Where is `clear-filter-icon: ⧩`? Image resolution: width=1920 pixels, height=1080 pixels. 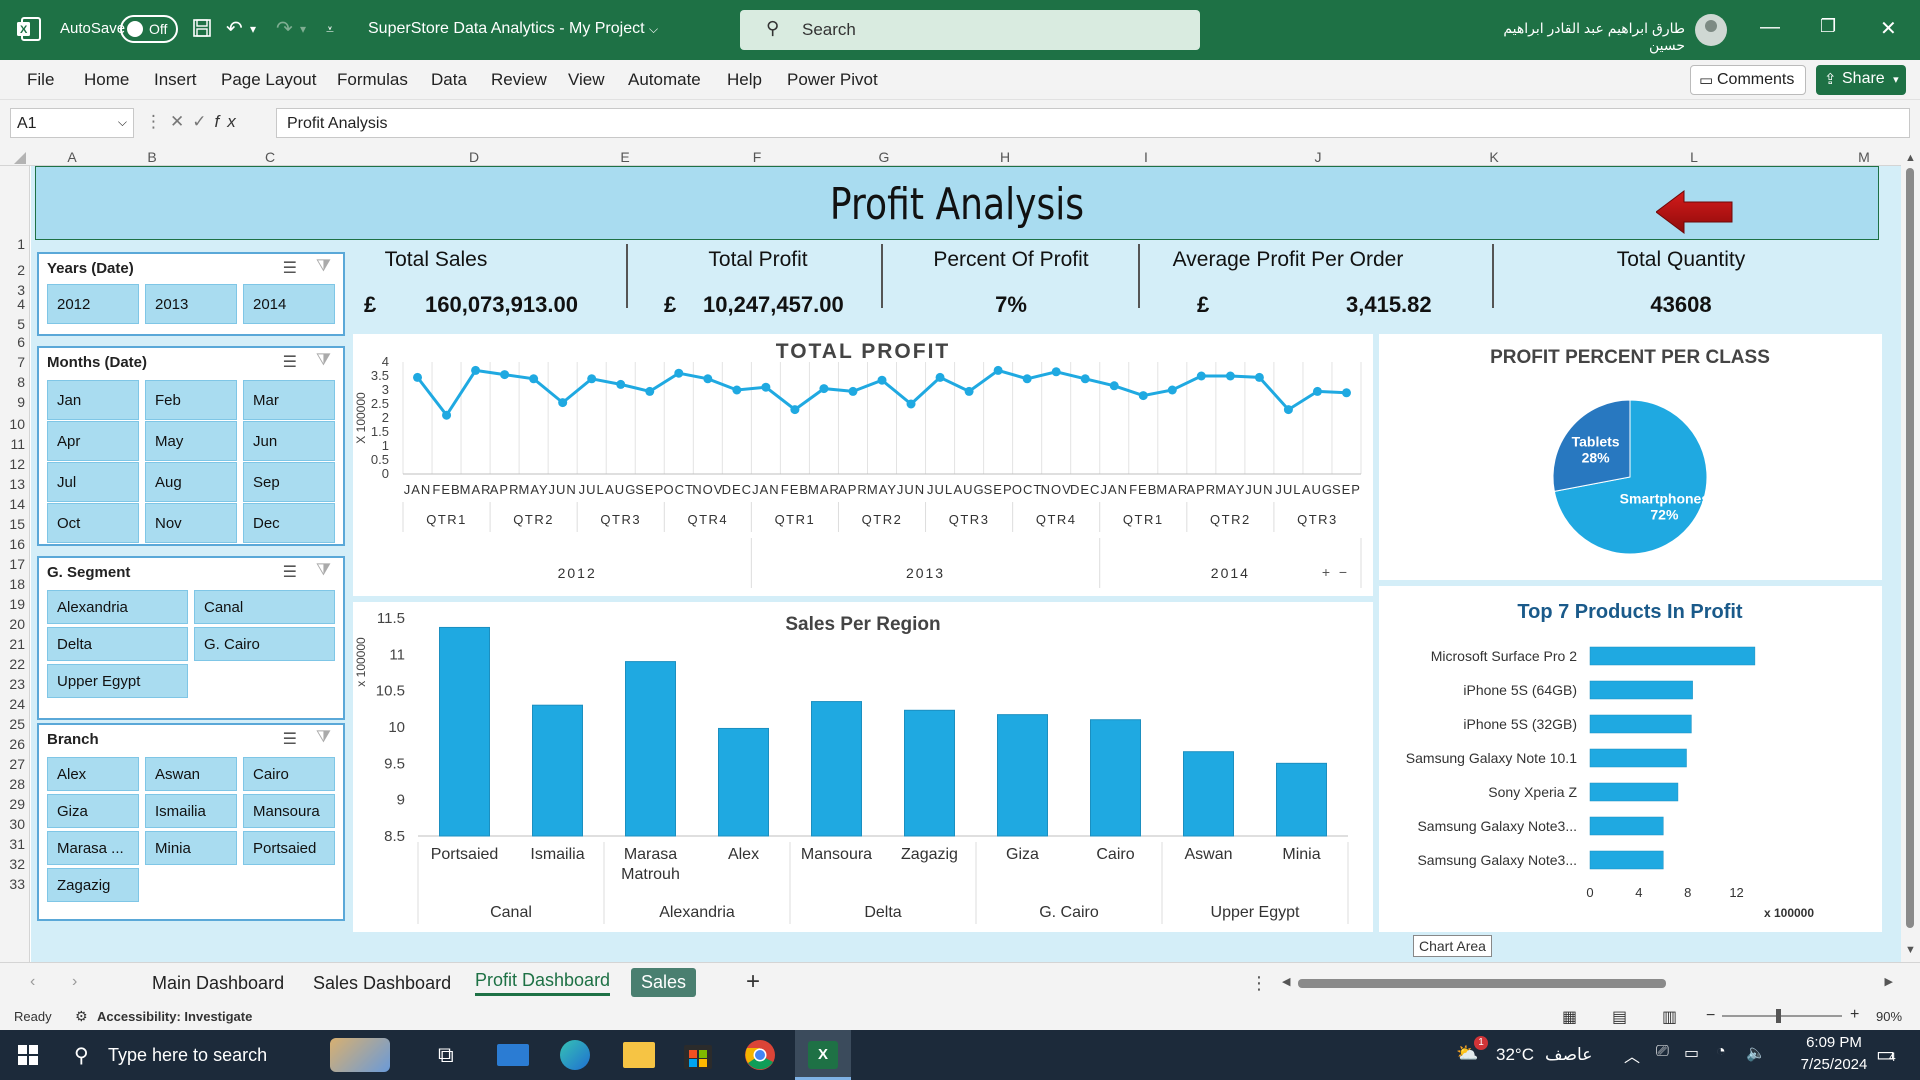 clear-filter-icon: ⧩ is located at coordinates (323, 737).